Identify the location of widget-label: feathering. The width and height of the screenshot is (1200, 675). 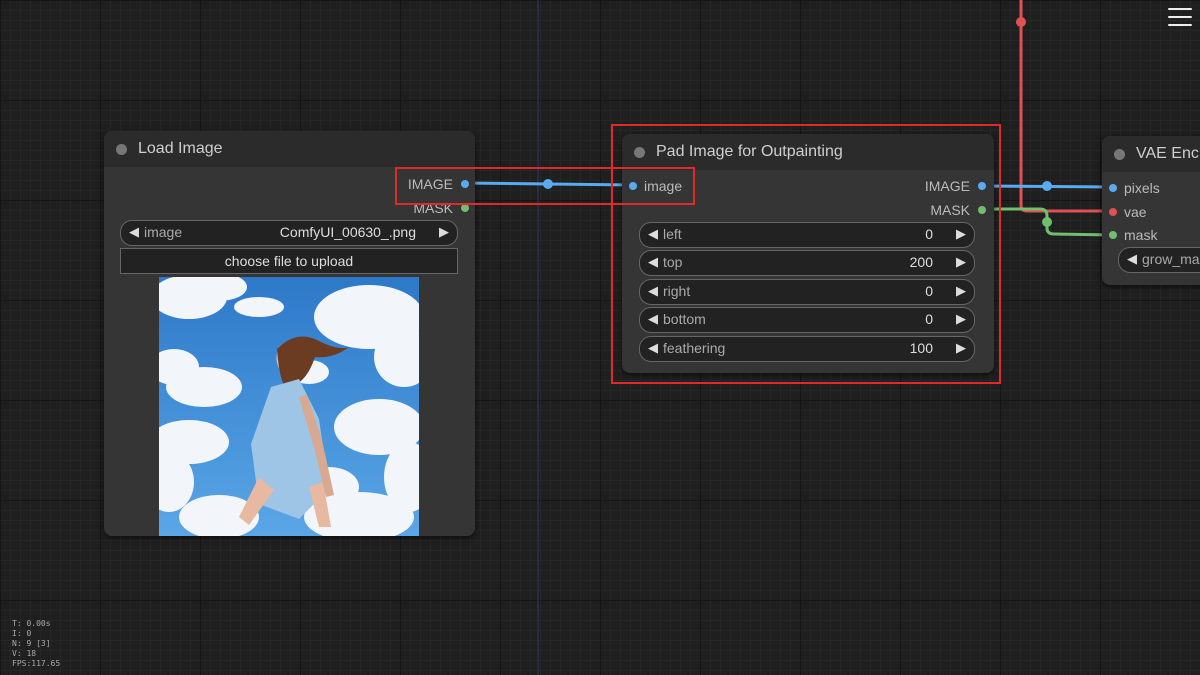
(694, 348).